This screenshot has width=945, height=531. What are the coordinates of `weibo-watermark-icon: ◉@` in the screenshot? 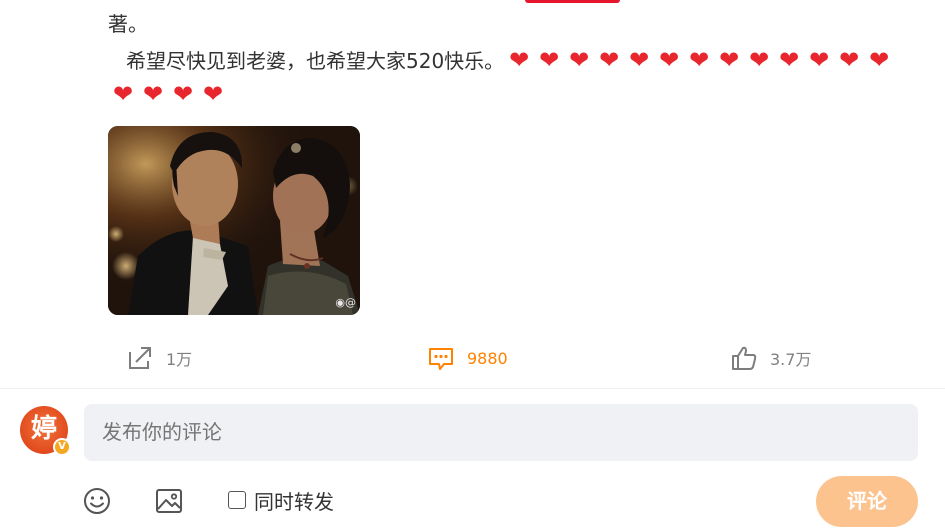 It's located at (345, 302).